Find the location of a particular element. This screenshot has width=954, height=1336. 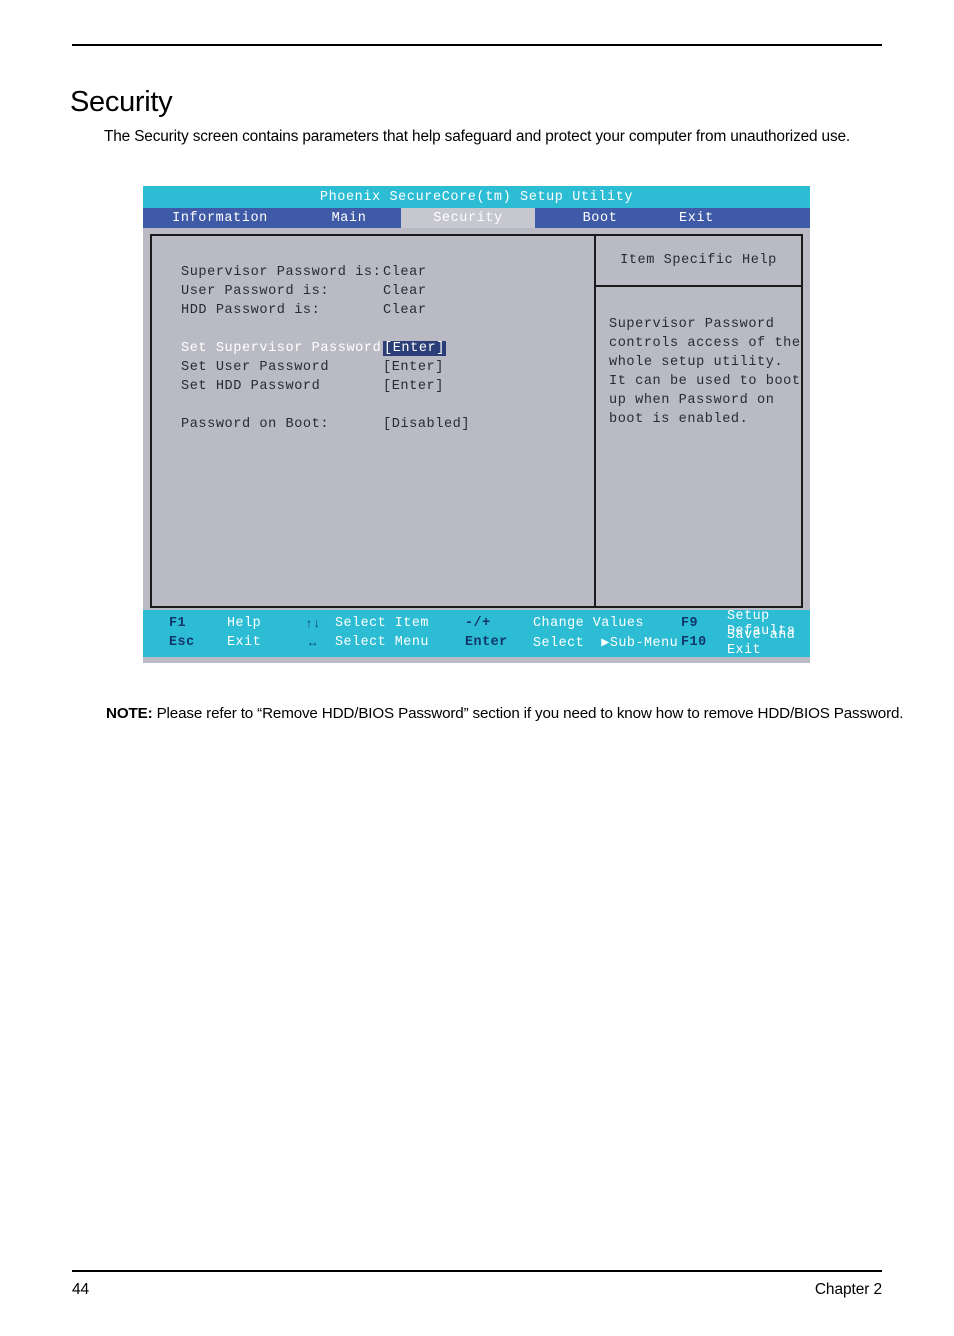

shortcut-key-enter: Enter is located at coordinates (499, 642).